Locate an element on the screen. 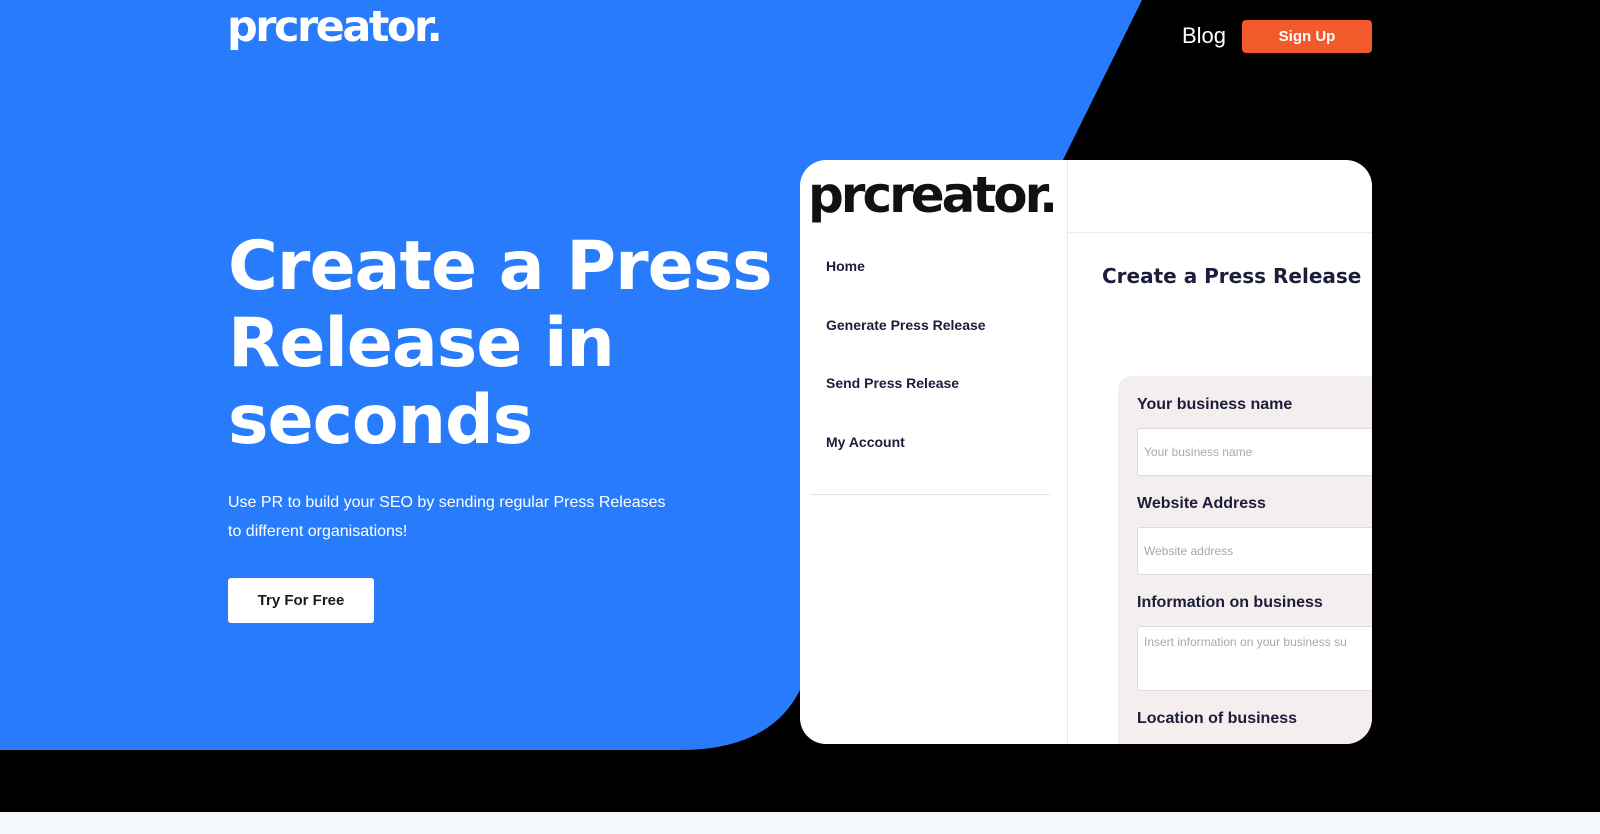 This screenshot has height=834, width=1600. headline-line-2: Release in is located at coordinates (421, 343).